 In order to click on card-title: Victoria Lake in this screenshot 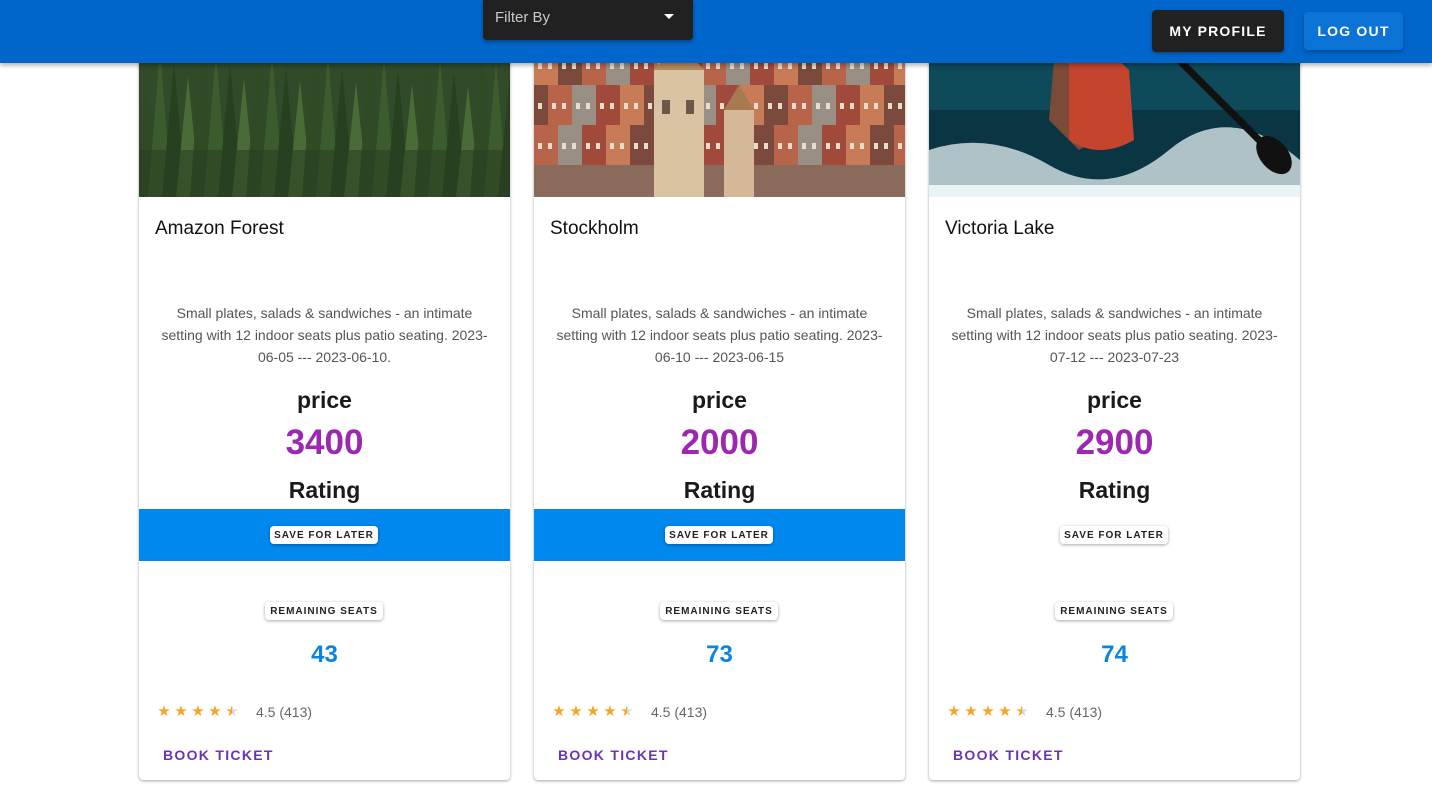, I will do `click(1000, 228)`.